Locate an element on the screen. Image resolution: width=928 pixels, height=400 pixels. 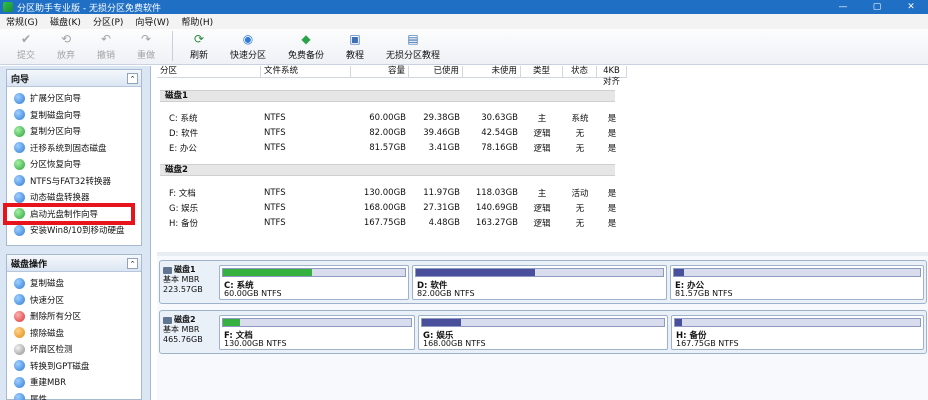
collapse-wizard-button: ⌃ is located at coordinates (132, 78).